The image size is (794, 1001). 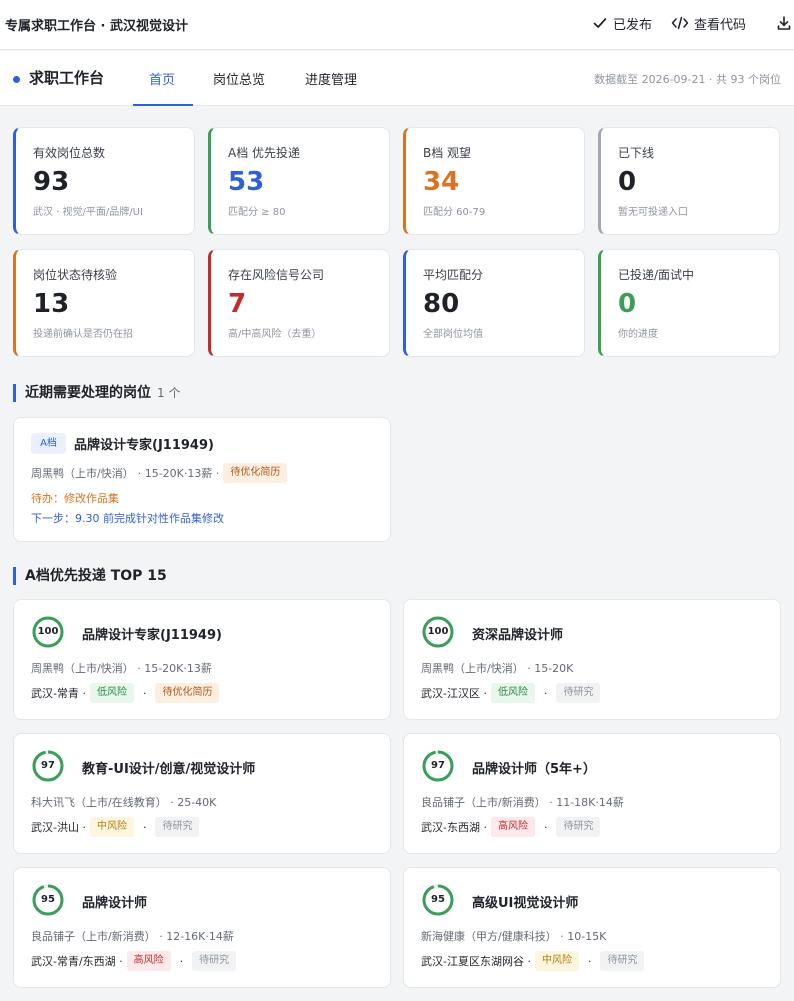 What do you see at coordinates (237, 304) in the screenshot?
I see `stat-value: 7` at bounding box center [237, 304].